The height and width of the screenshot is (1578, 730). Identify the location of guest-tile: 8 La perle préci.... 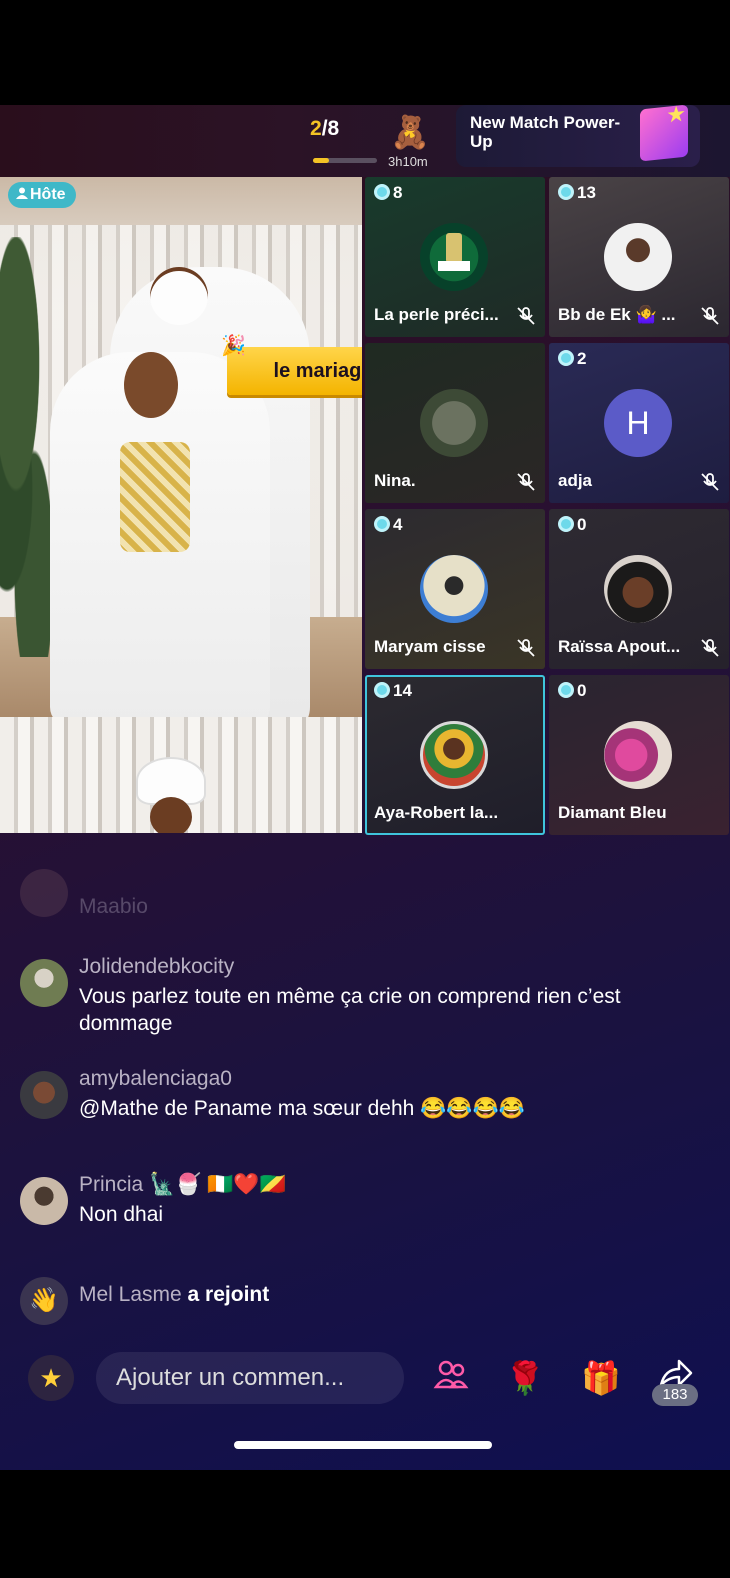
(455, 257).